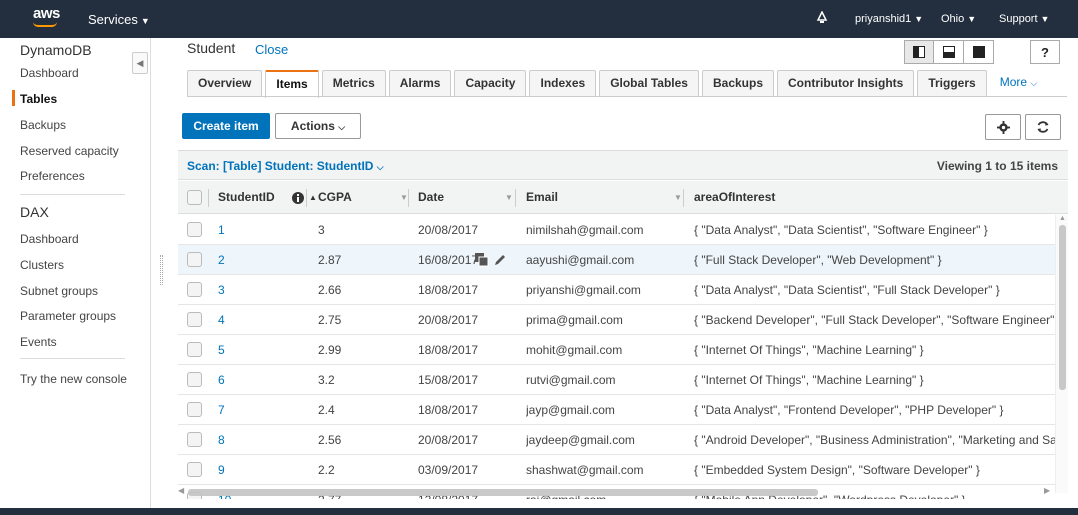  I want to click on column-header-areaofinterest: areaOfInterest, so click(734, 197).